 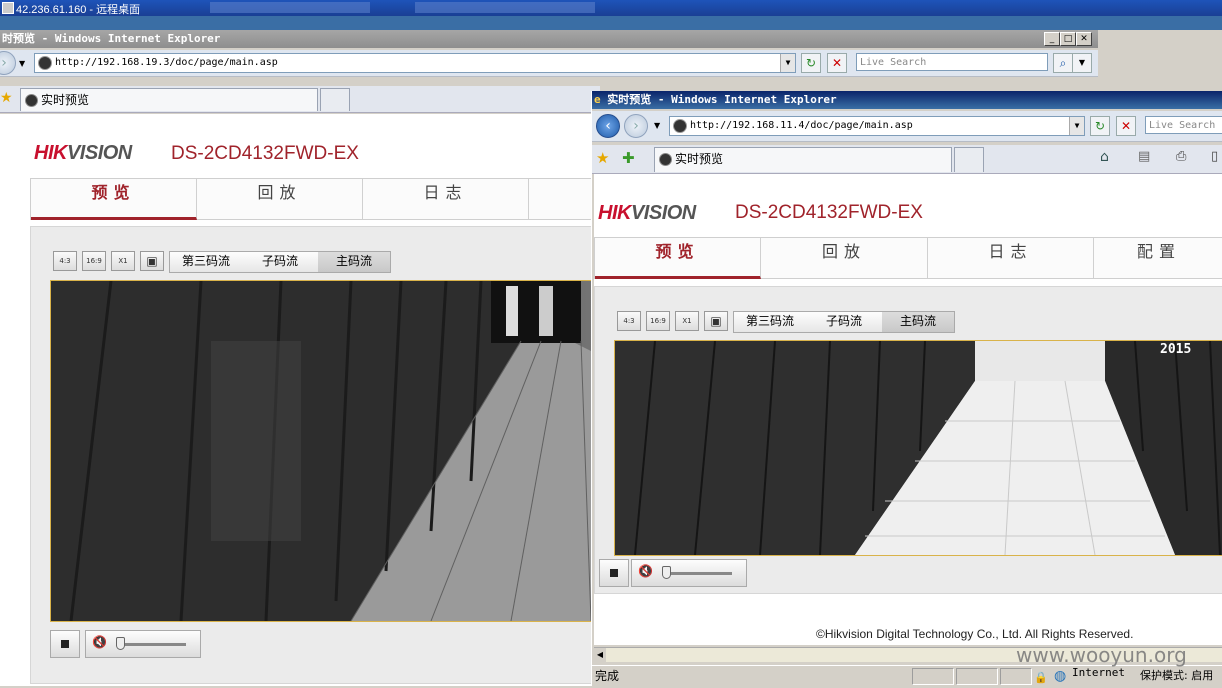 I want to click on protected-mode-text: 保护模式: 启用, so click(x=1181, y=676).